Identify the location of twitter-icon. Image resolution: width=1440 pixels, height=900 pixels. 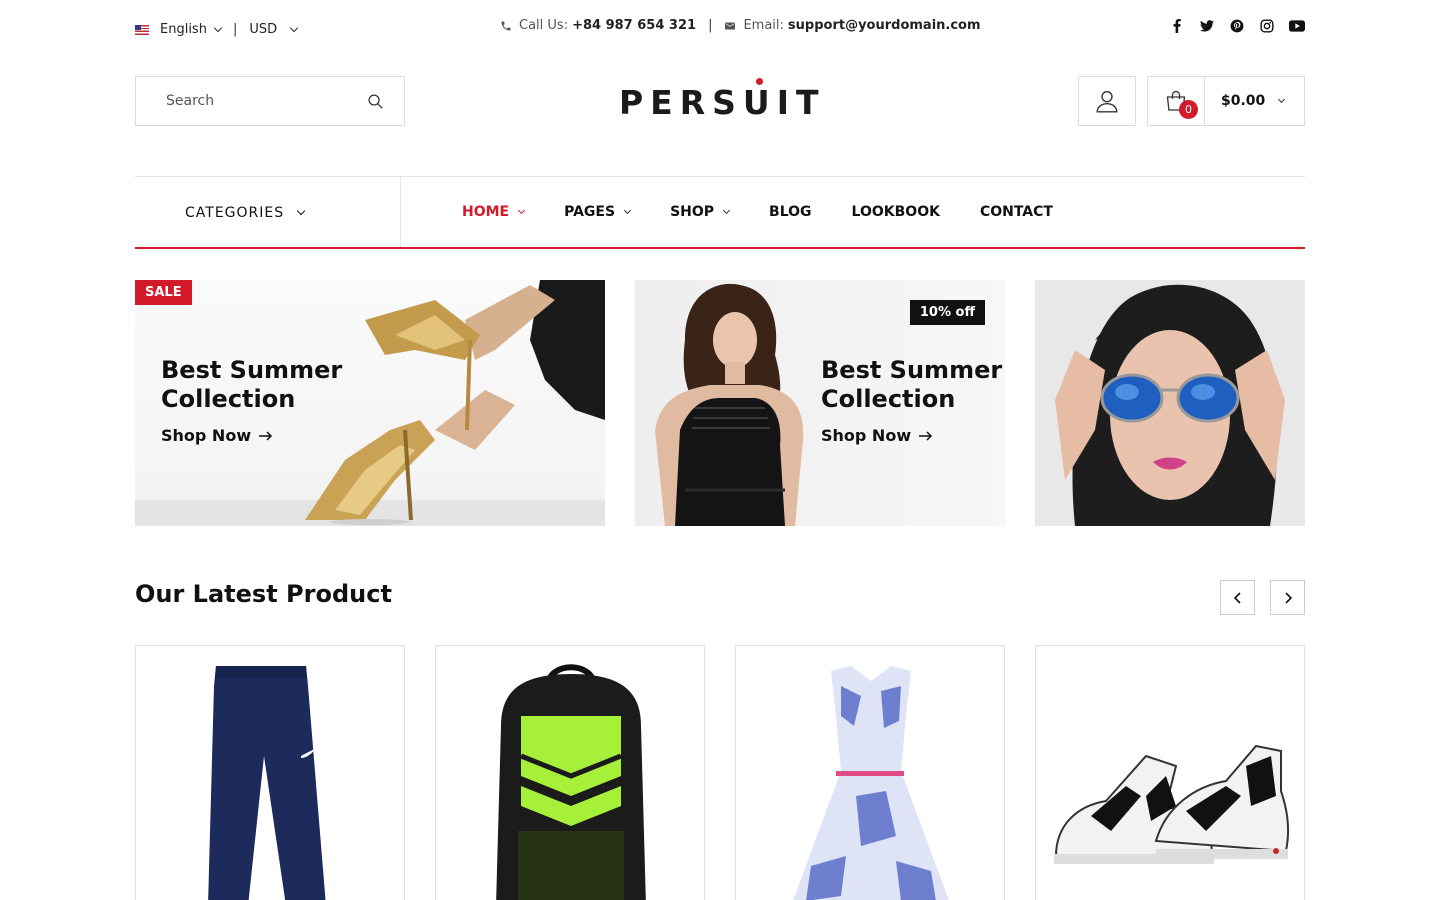
(1207, 26).